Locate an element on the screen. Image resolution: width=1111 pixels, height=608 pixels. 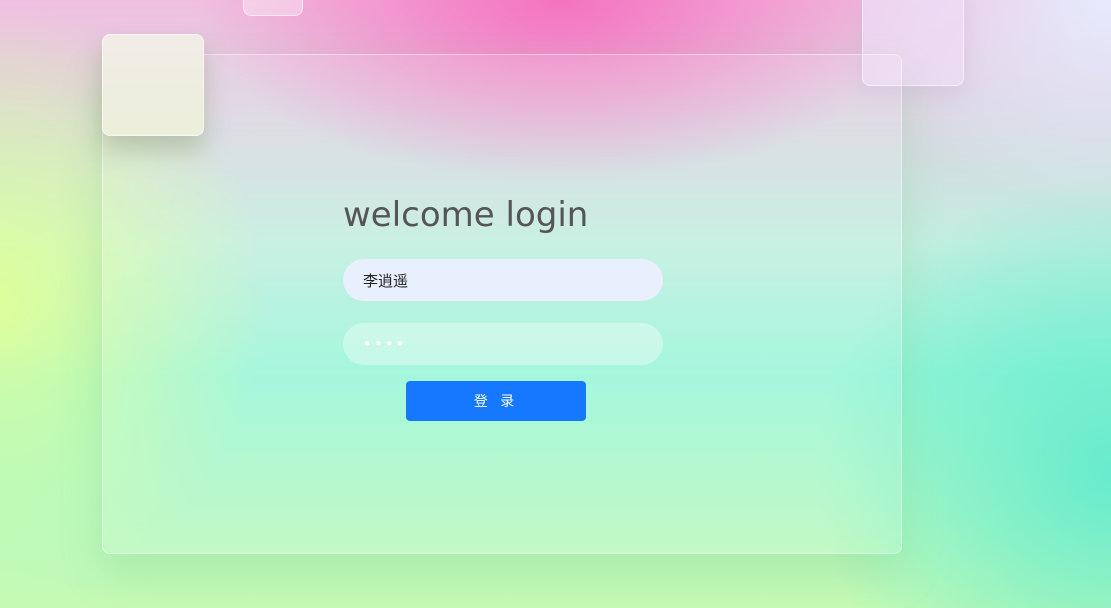
login-form: welcome login 登 录 is located at coordinates (503, 306).